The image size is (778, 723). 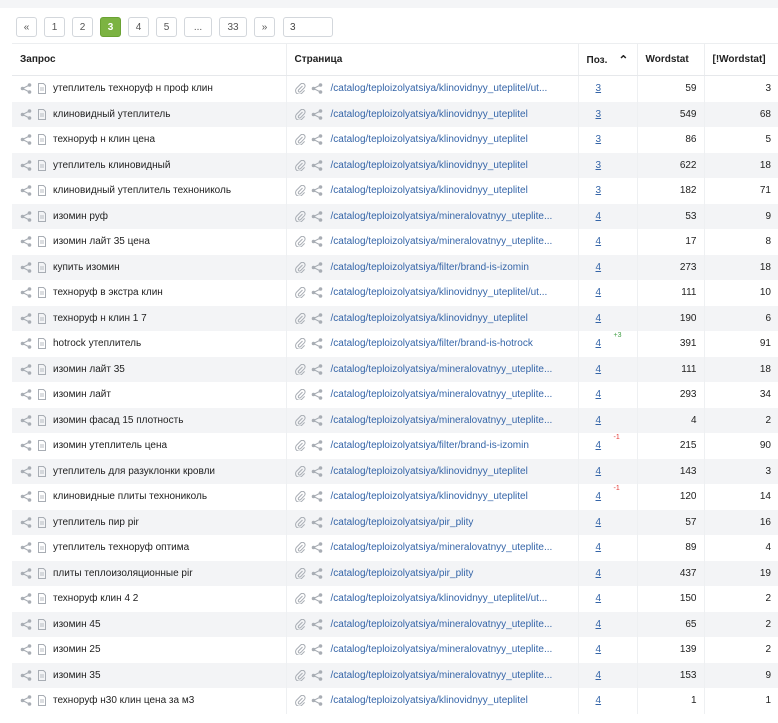 What do you see at coordinates (741, 59) in the screenshot?
I see `column-header-exact-wordstat: [!Wordstat]` at bounding box center [741, 59].